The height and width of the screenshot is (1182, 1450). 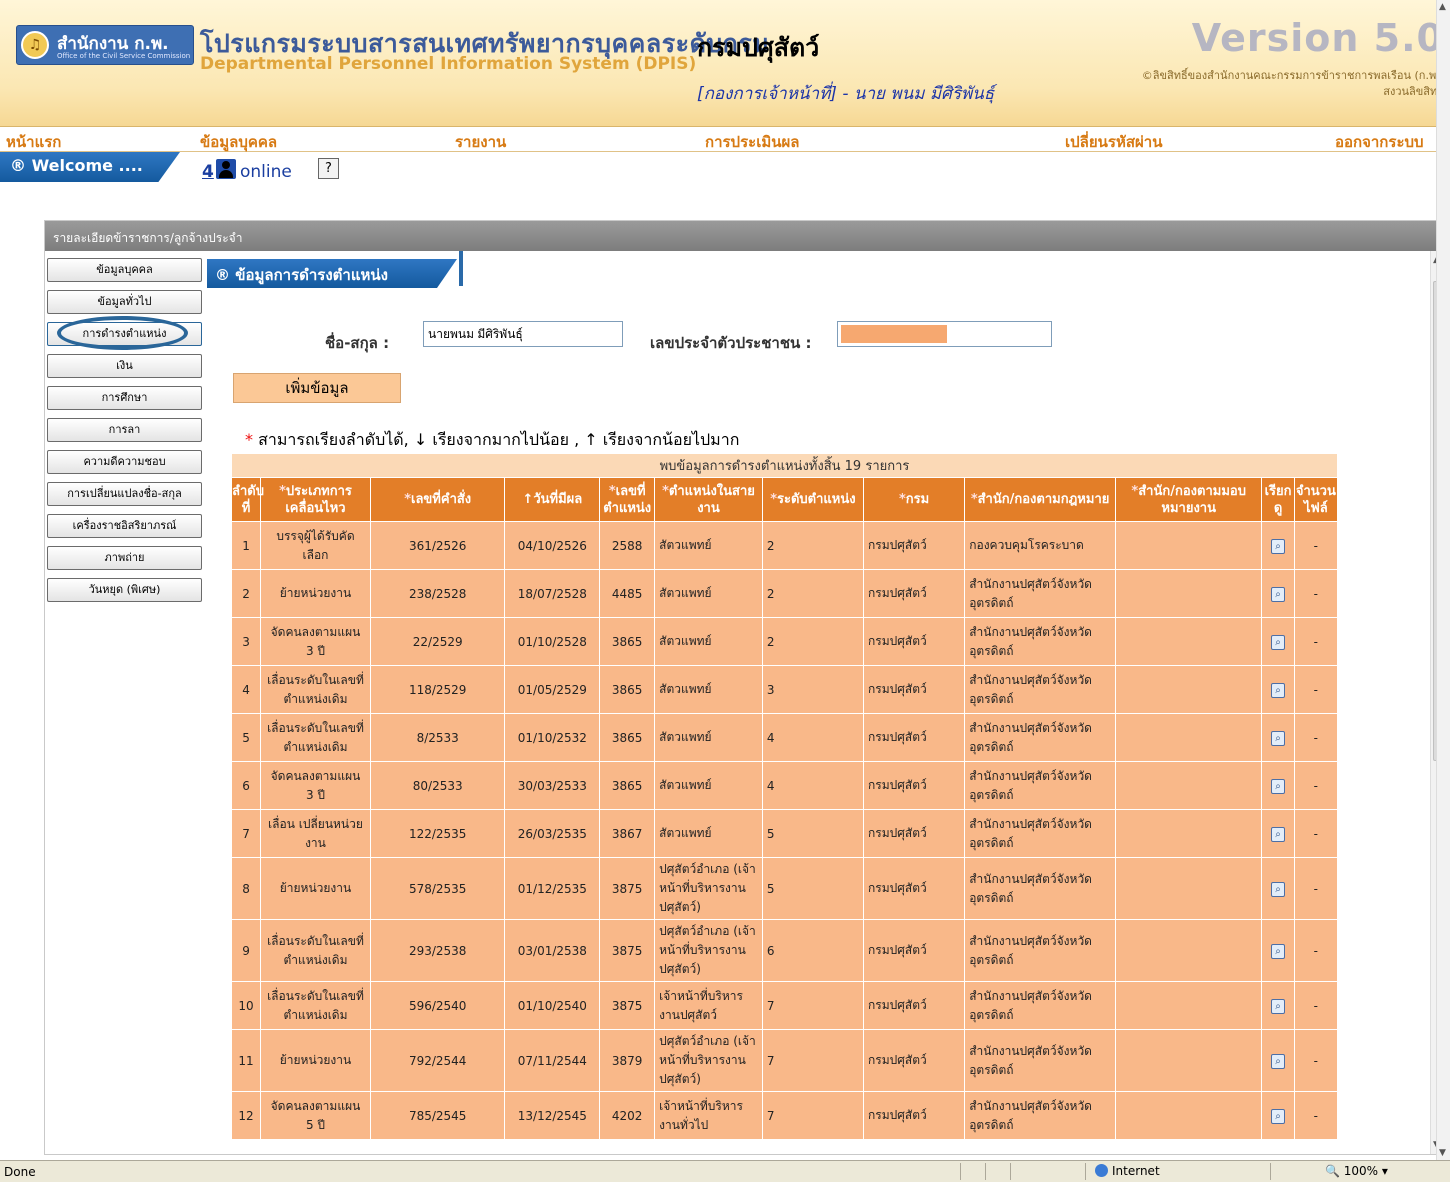 I want to click on col-office-law: *สำนัก/กองตามกฎหมาย, so click(x=1040, y=499).